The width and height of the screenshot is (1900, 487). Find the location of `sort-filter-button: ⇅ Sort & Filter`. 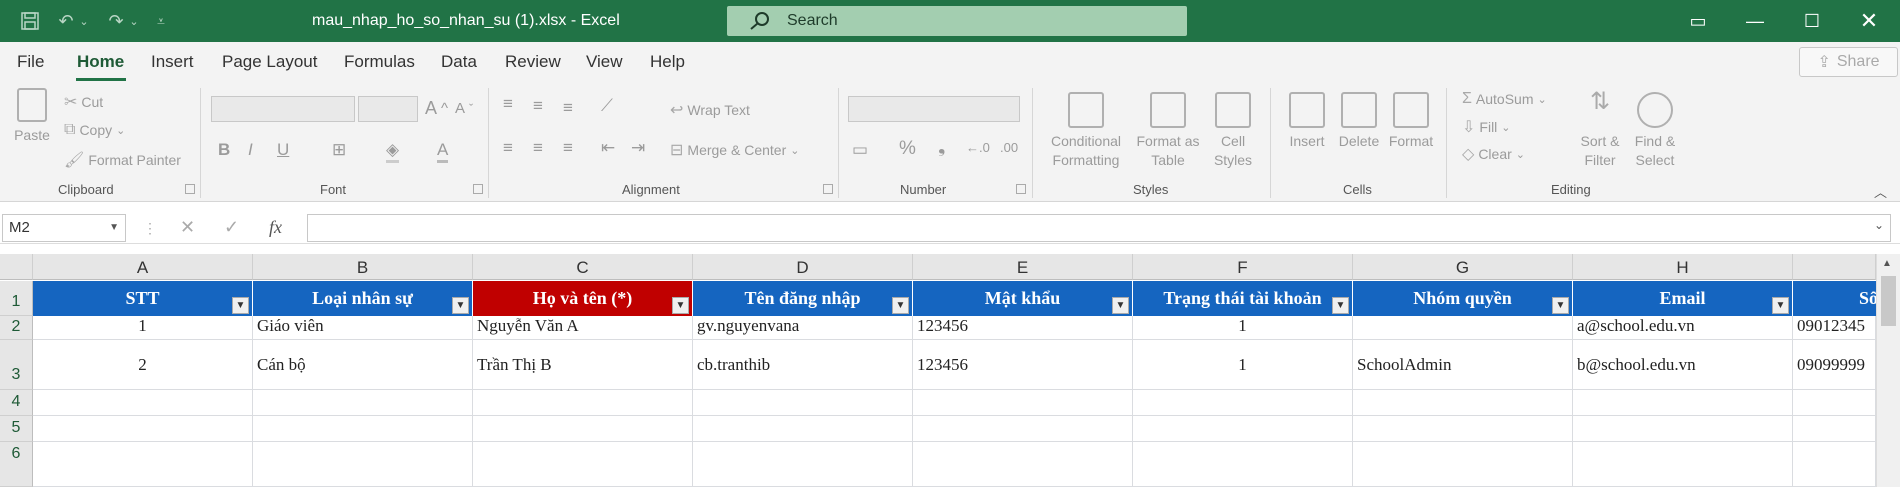

sort-filter-button: ⇅ Sort & Filter is located at coordinates (1600, 130).